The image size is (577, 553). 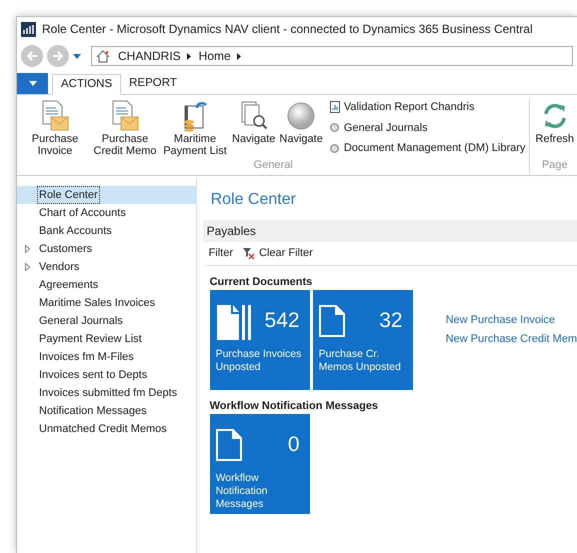 What do you see at coordinates (260, 464) in the screenshot?
I see `cue-tile: 0 Workflow Notification Messages` at bounding box center [260, 464].